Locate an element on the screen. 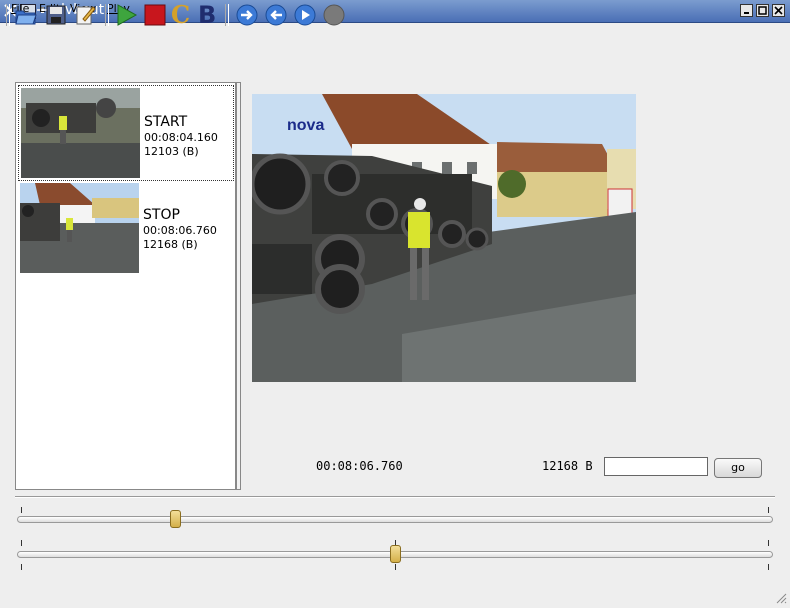 The image size is (790, 608). marker-entry-start: START 00:08:04.160 12103 (B) is located at coordinates (126, 133).